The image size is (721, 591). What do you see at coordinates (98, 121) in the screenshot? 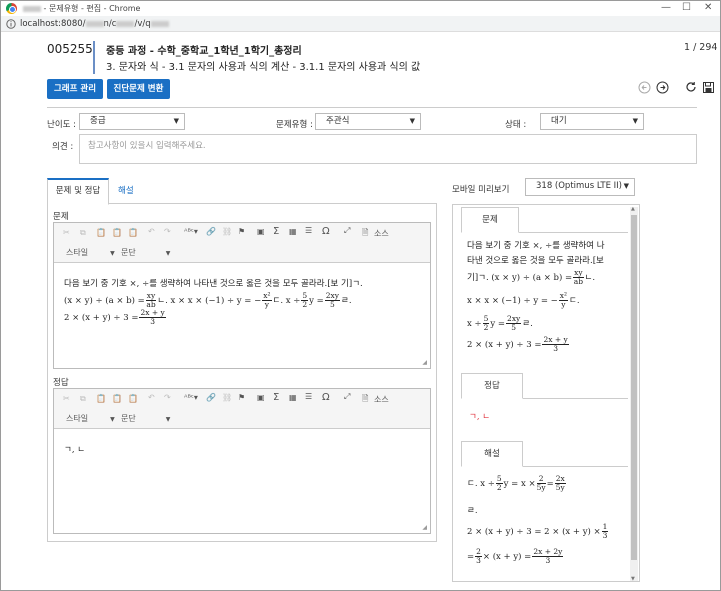
I see `difficulty-value: 중급` at bounding box center [98, 121].